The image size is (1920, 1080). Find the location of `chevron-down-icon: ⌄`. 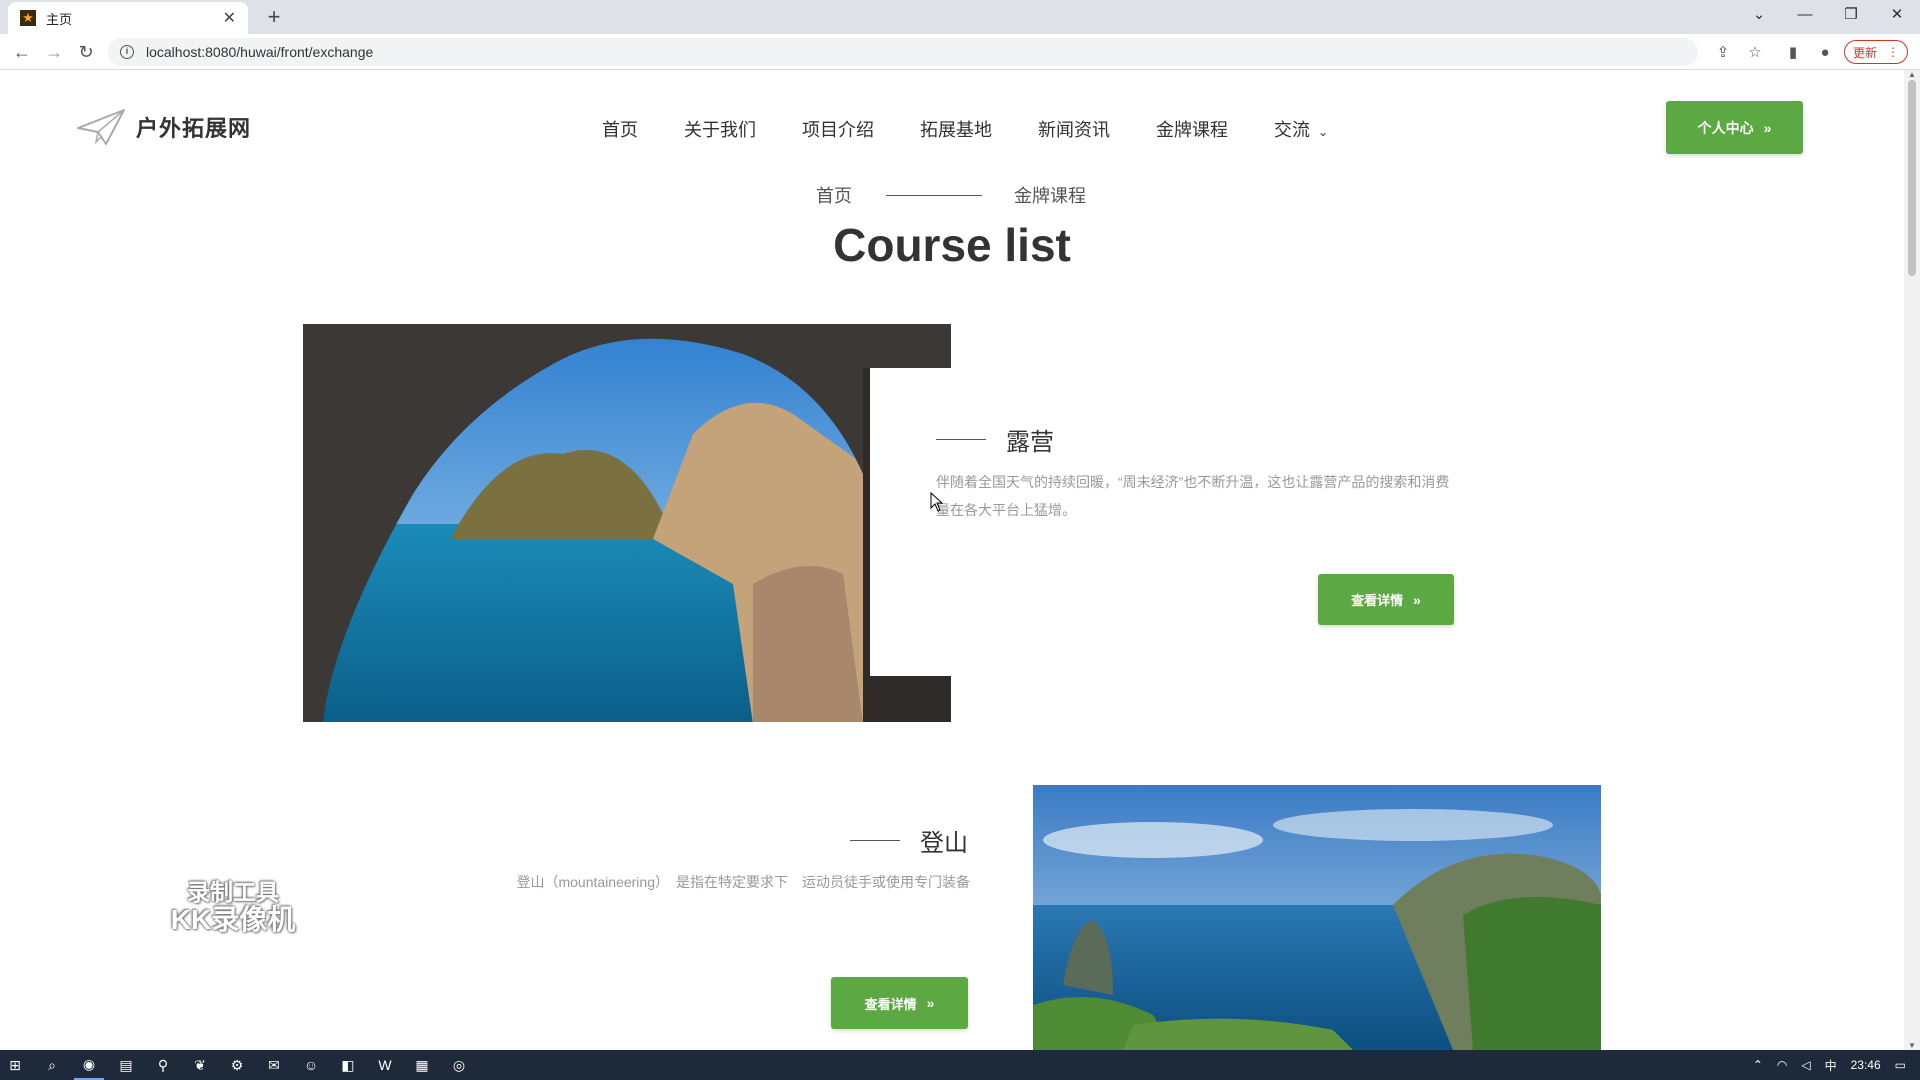

chevron-down-icon: ⌄ is located at coordinates (1323, 132).